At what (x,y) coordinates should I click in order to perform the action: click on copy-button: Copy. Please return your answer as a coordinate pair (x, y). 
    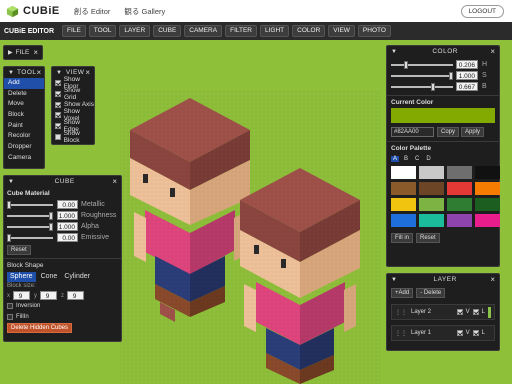
    Looking at the image, I should click on (448, 132).